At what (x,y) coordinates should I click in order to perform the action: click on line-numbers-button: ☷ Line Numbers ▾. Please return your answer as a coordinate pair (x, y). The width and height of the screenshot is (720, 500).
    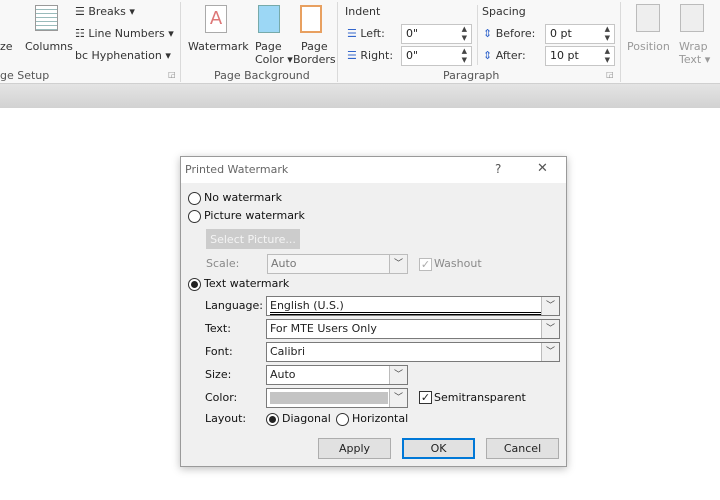
    Looking at the image, I should click on (124, 33).